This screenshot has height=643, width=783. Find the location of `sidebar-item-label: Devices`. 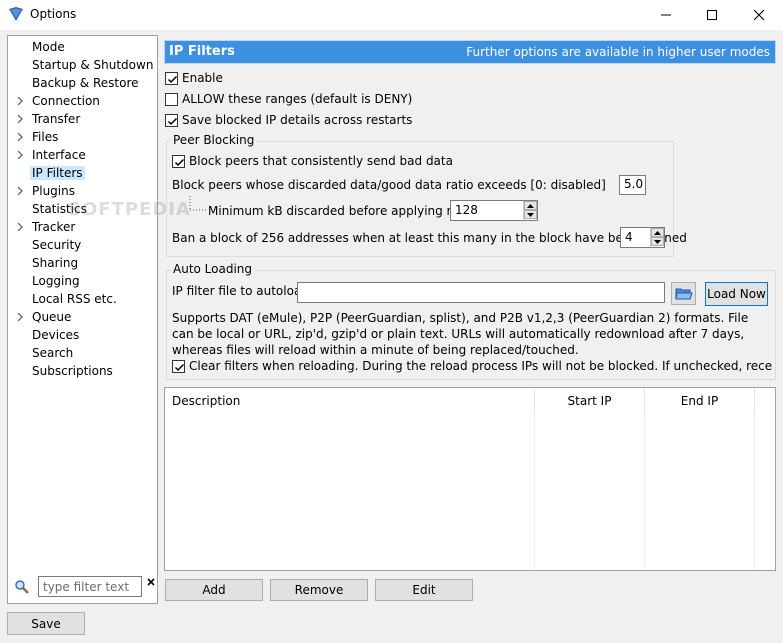

sidebar-item-label: Devices is located at coordinates (56, 335).